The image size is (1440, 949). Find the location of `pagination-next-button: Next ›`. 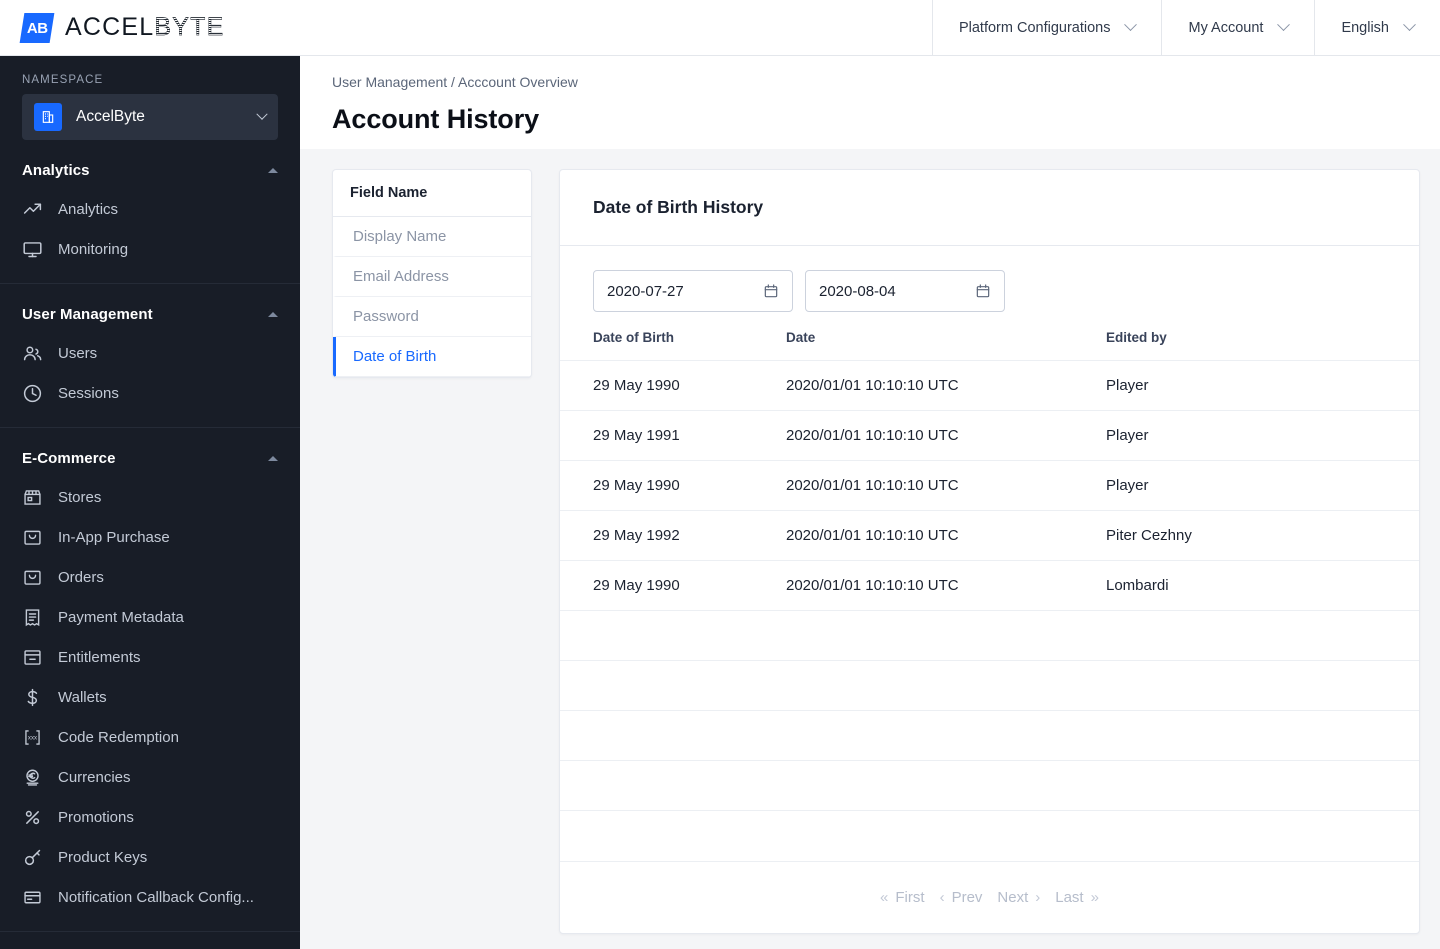

pagination-next-button: Next › is located at coordinates (1018, 897).